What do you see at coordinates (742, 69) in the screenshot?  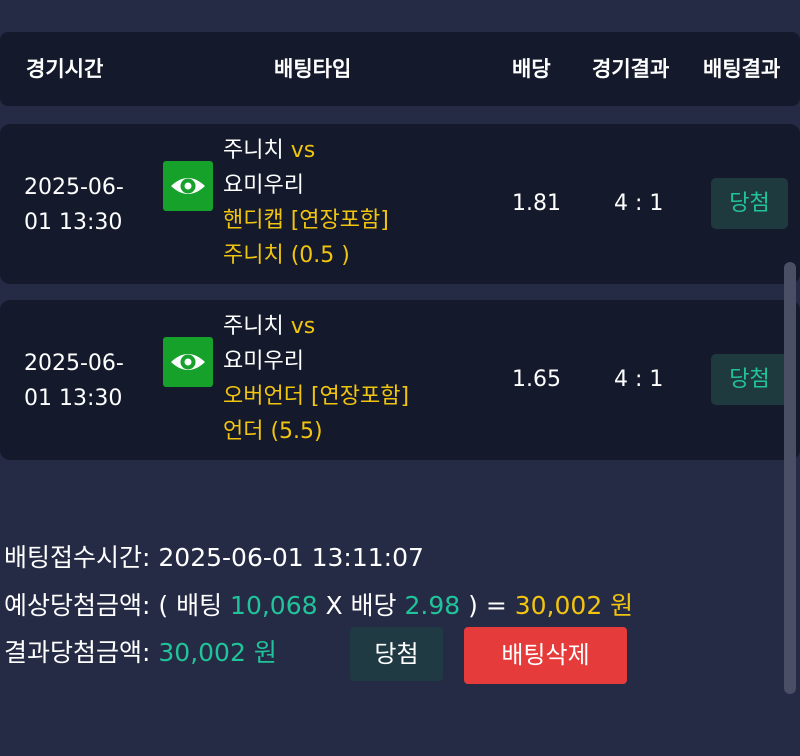 I see `header-bet-result: 배팅결과` at bounding box center [742, 69].